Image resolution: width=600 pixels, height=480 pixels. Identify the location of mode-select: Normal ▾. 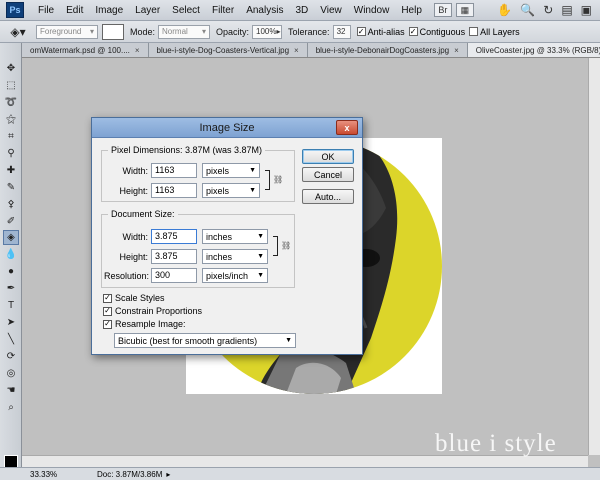
(184, 31).